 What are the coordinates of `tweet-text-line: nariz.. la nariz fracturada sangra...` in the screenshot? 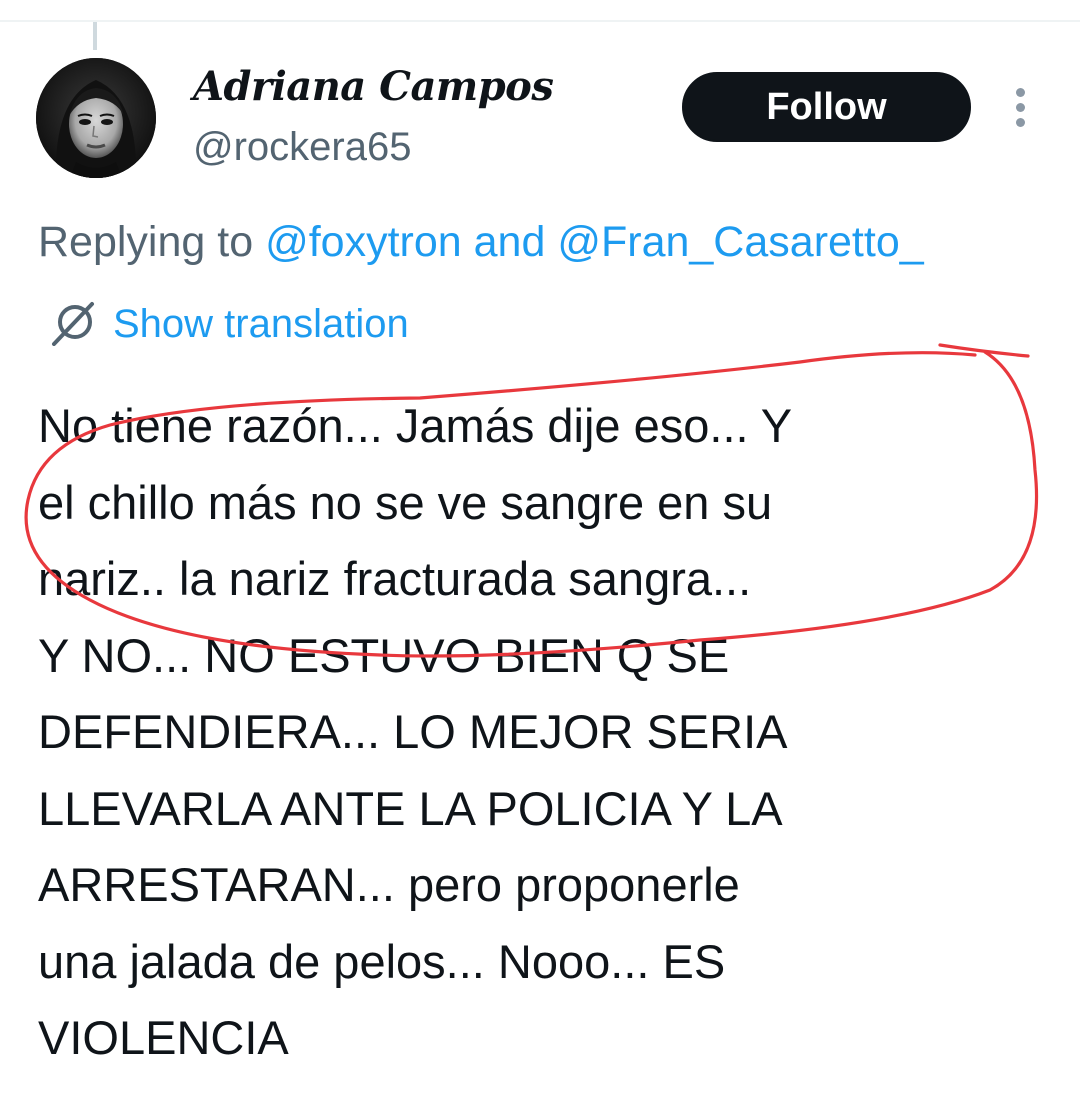 It's located at (395, 578).